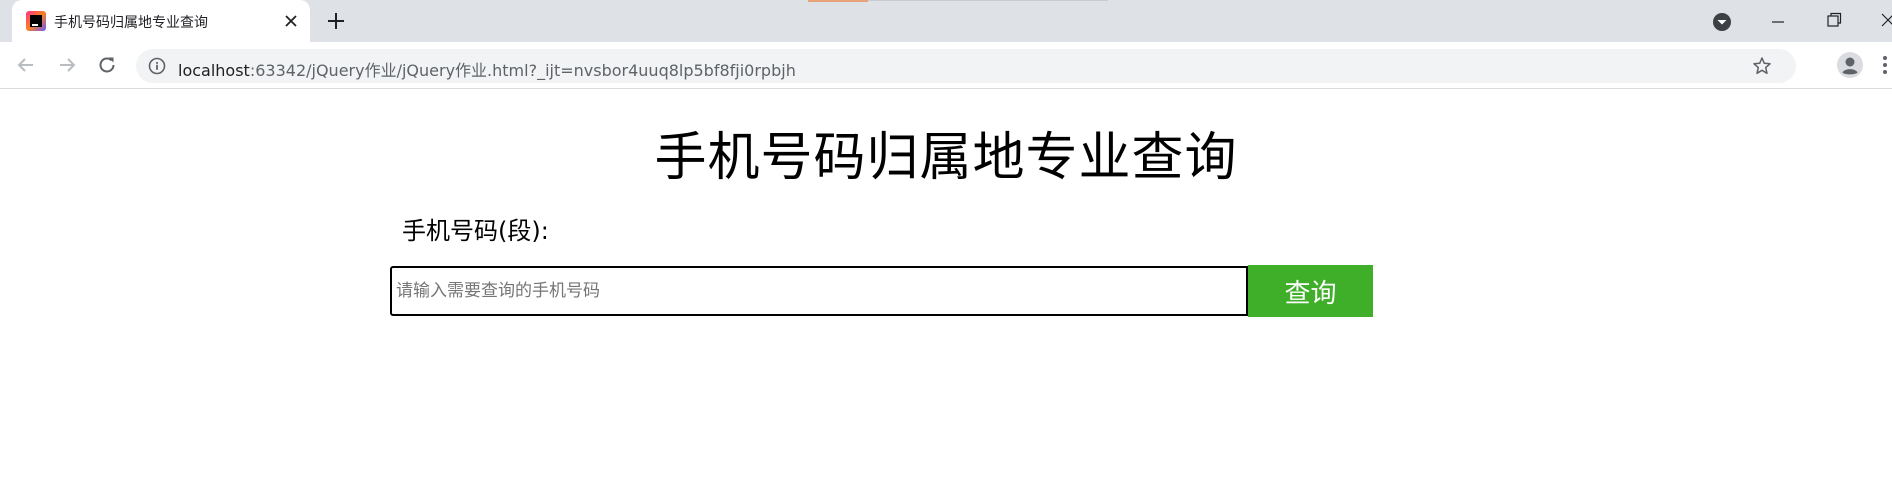  I want to click on new-tab-plus-icon, so click(336, 21).